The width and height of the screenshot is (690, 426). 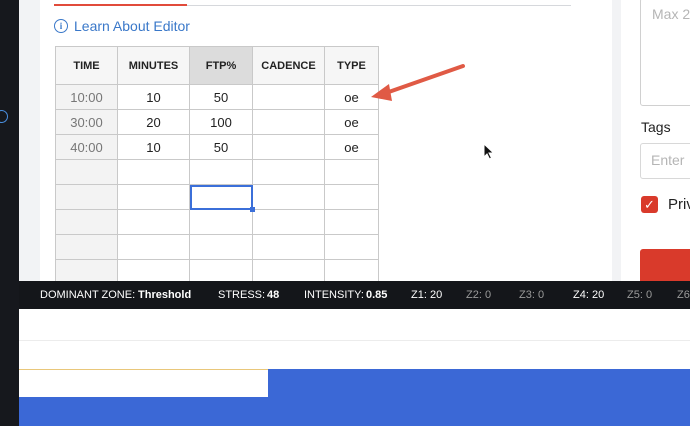 I want to click on table-row: 40:00 10 50 oe, so click(x=217, y=147).